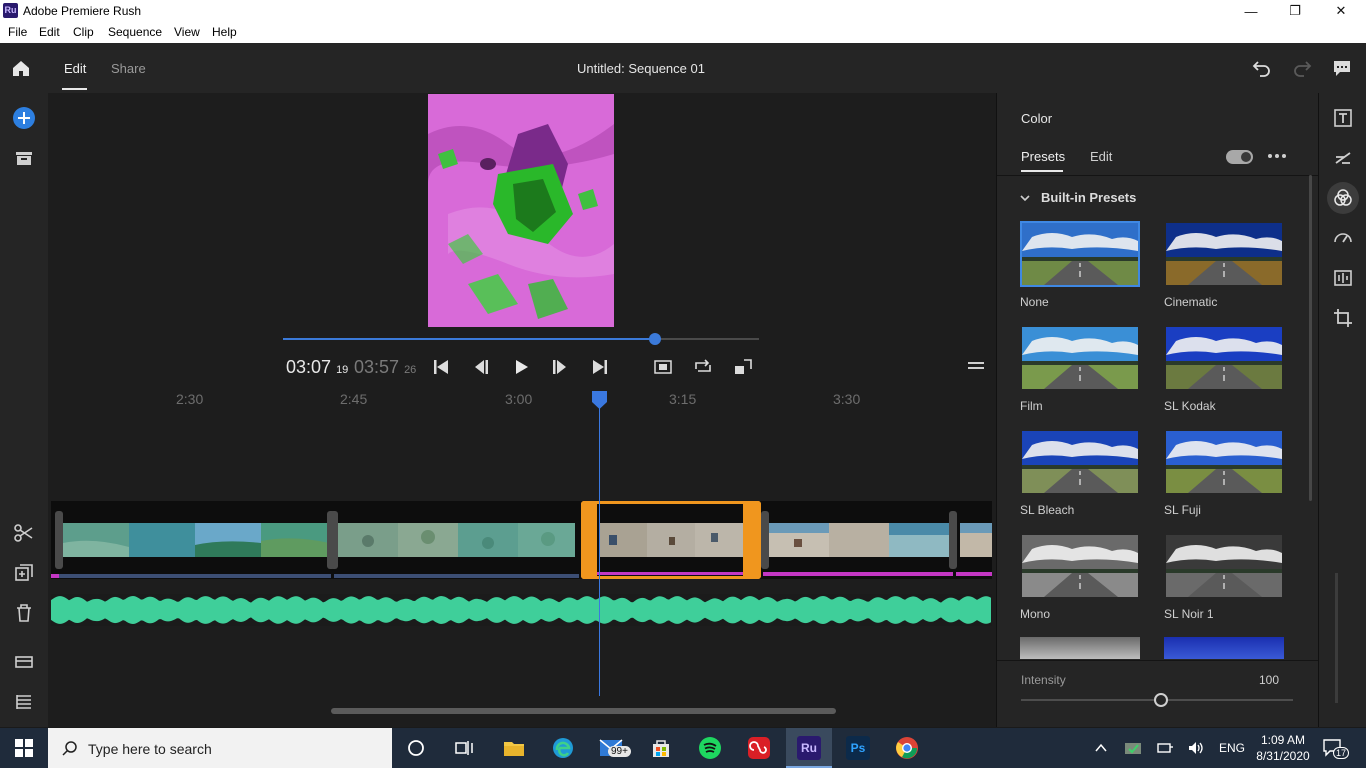  Describe the element at coordinates (24, 702) in the screenshot. I see `track-list-icon` at that location.